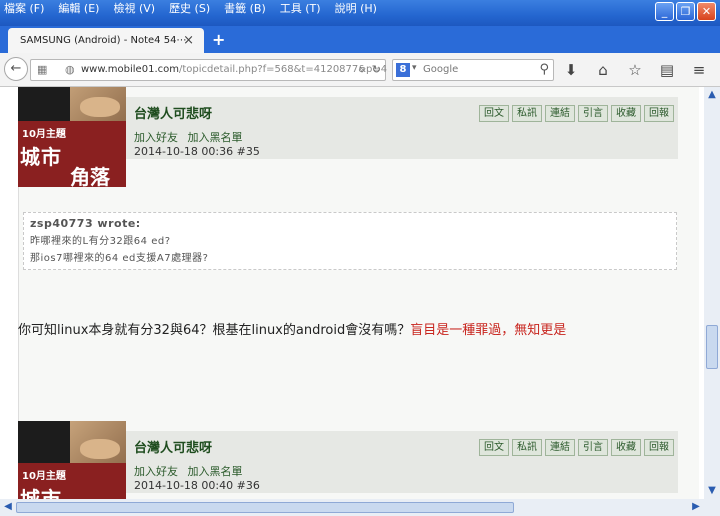 The width and height of the screenshot is (720, 516). Describe the element at coordinates (699, 70) in the screenshot. I see `menu-icon: ≡` at that location.